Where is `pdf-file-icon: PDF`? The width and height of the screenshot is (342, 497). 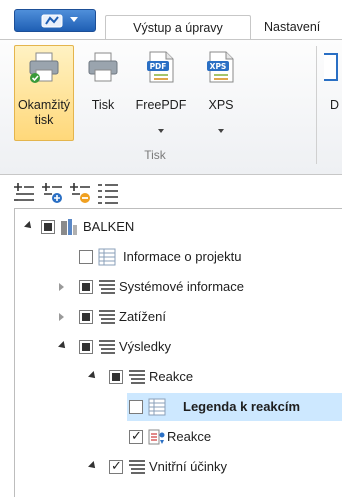
pdf-file-icon: PDF is located at coordinates (160, 67).